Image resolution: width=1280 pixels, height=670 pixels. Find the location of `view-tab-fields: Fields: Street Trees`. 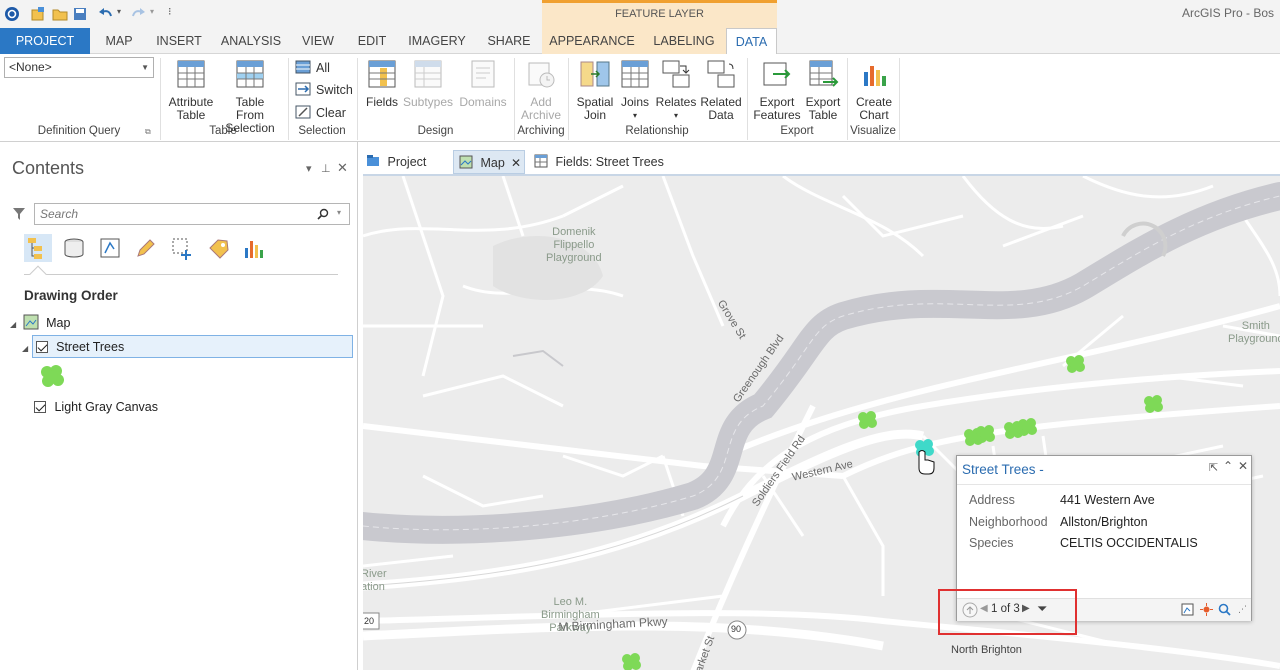

view-tab-fields: Fields: Street Trees is located at coordinates (609, 162).